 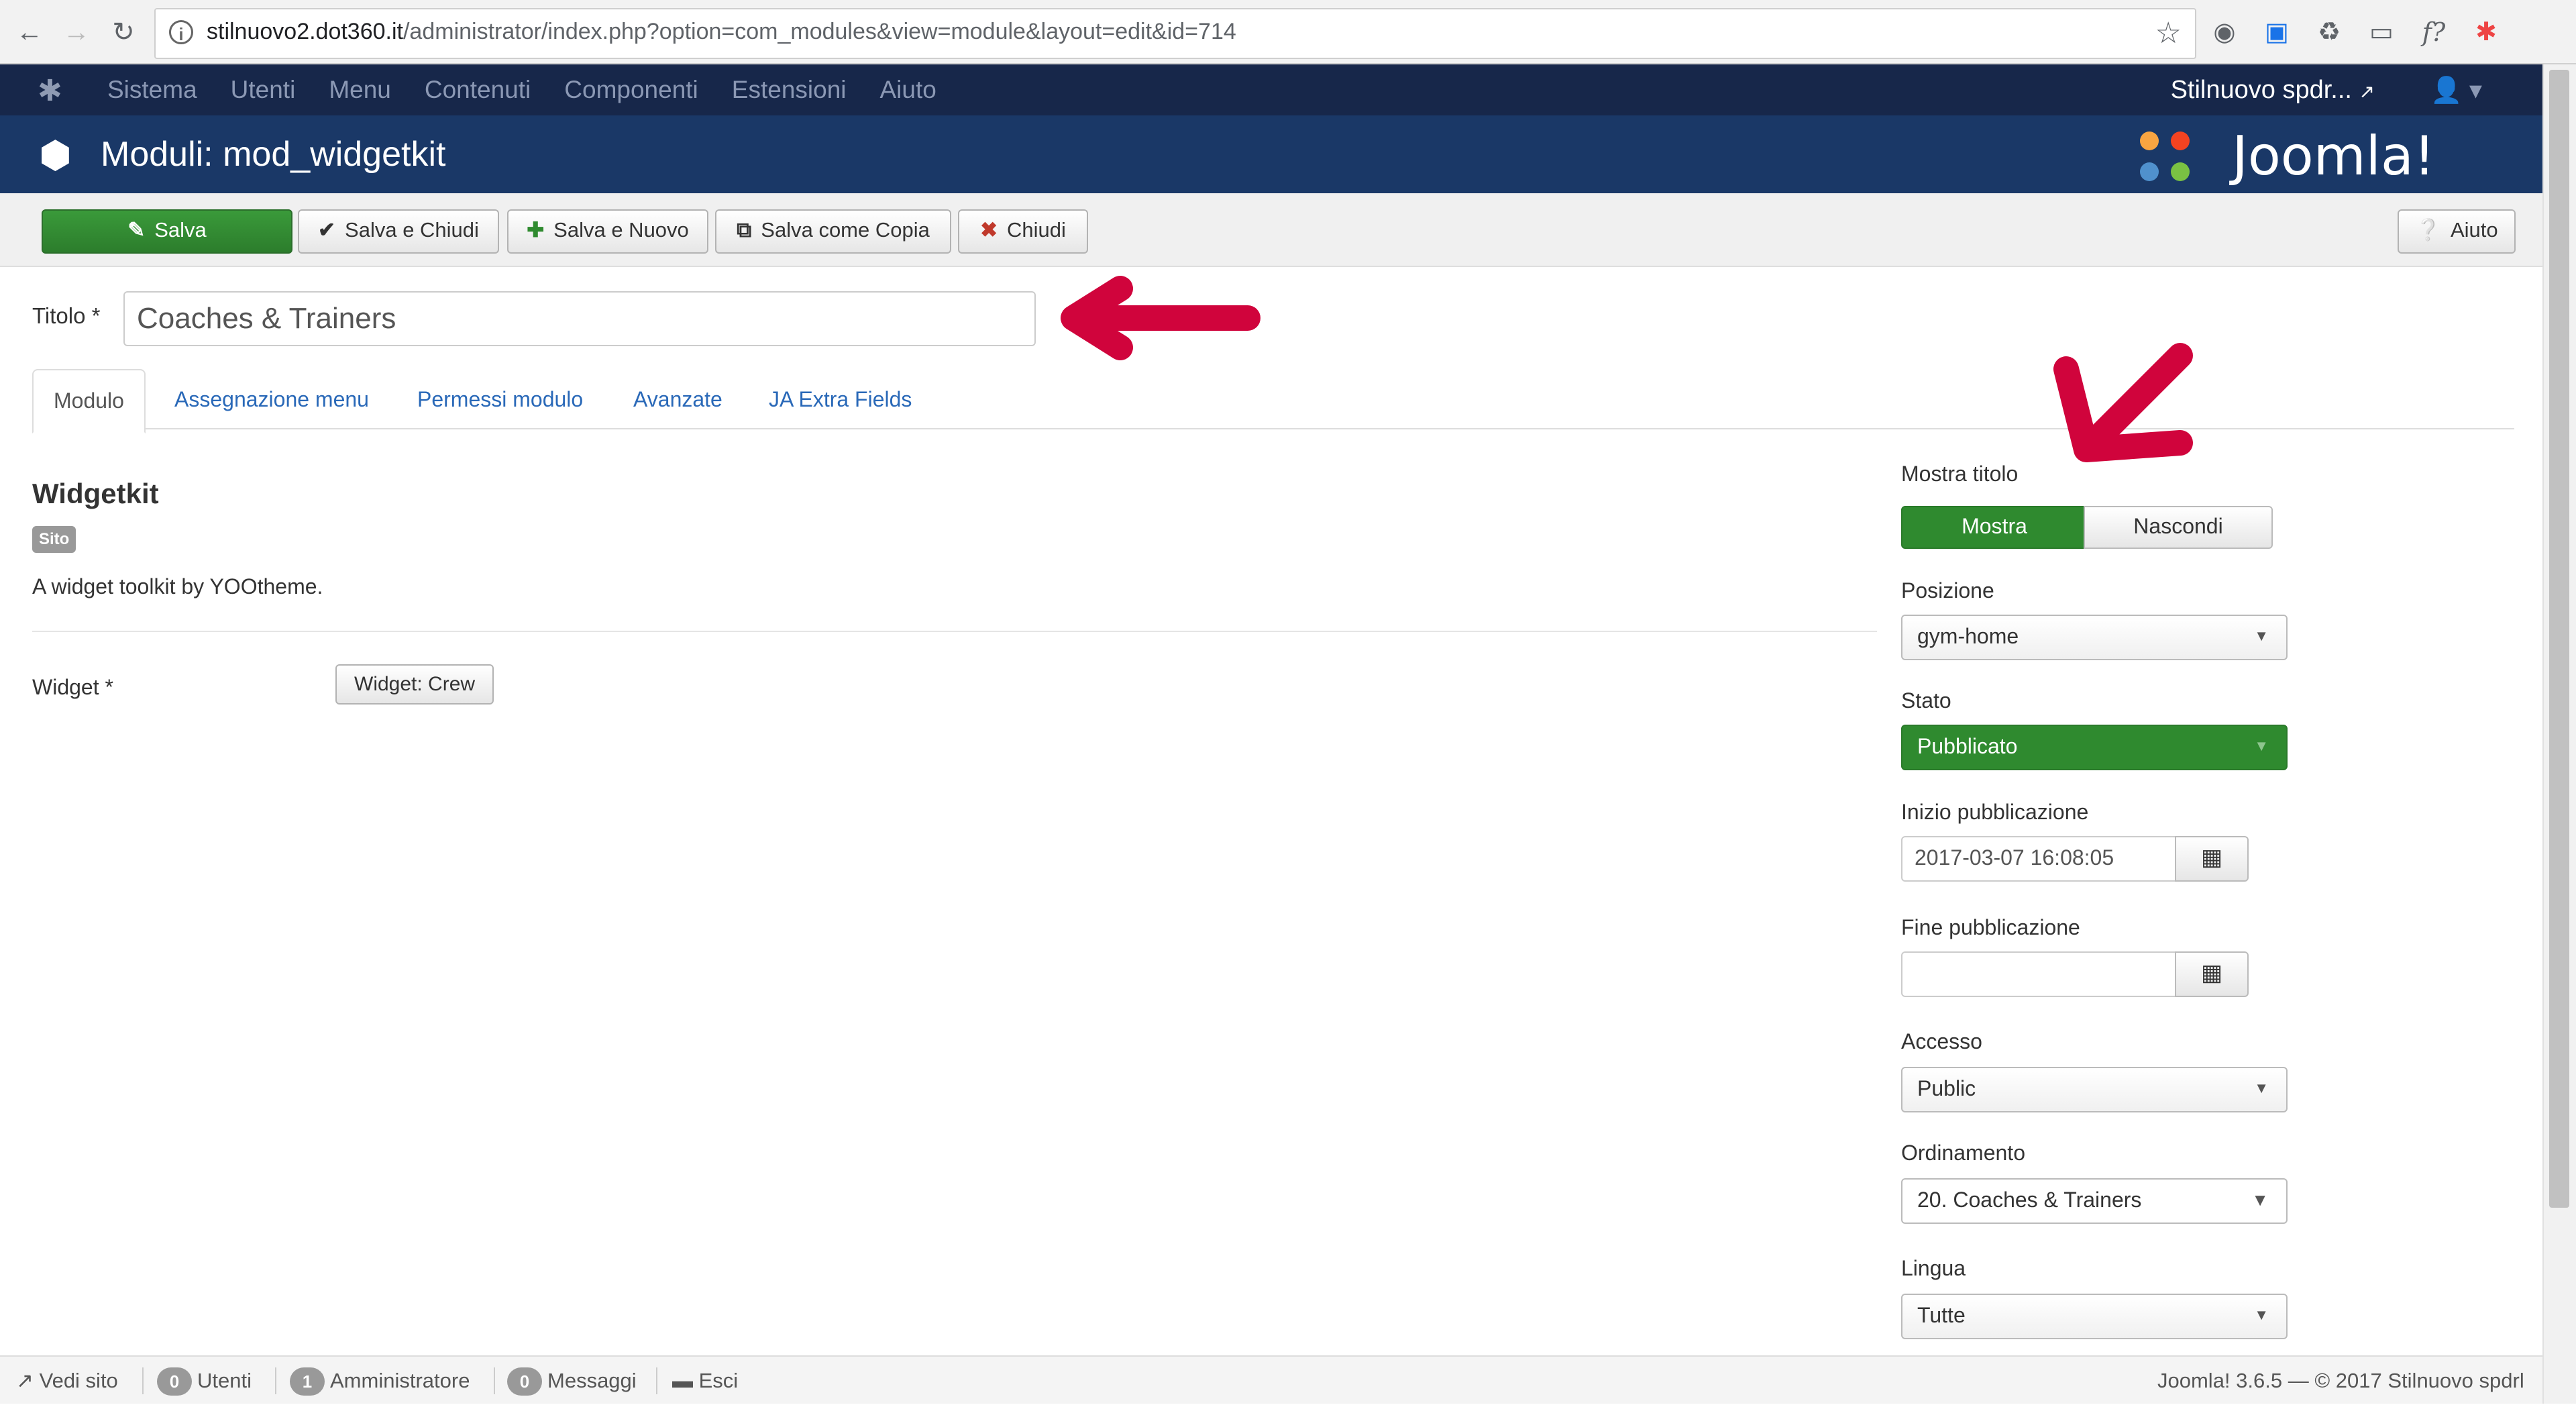 What do you see at coordinates (174, 1381) in the screenshot?
I see `users-count-badge: 0` at bounding box center [174, 1381].